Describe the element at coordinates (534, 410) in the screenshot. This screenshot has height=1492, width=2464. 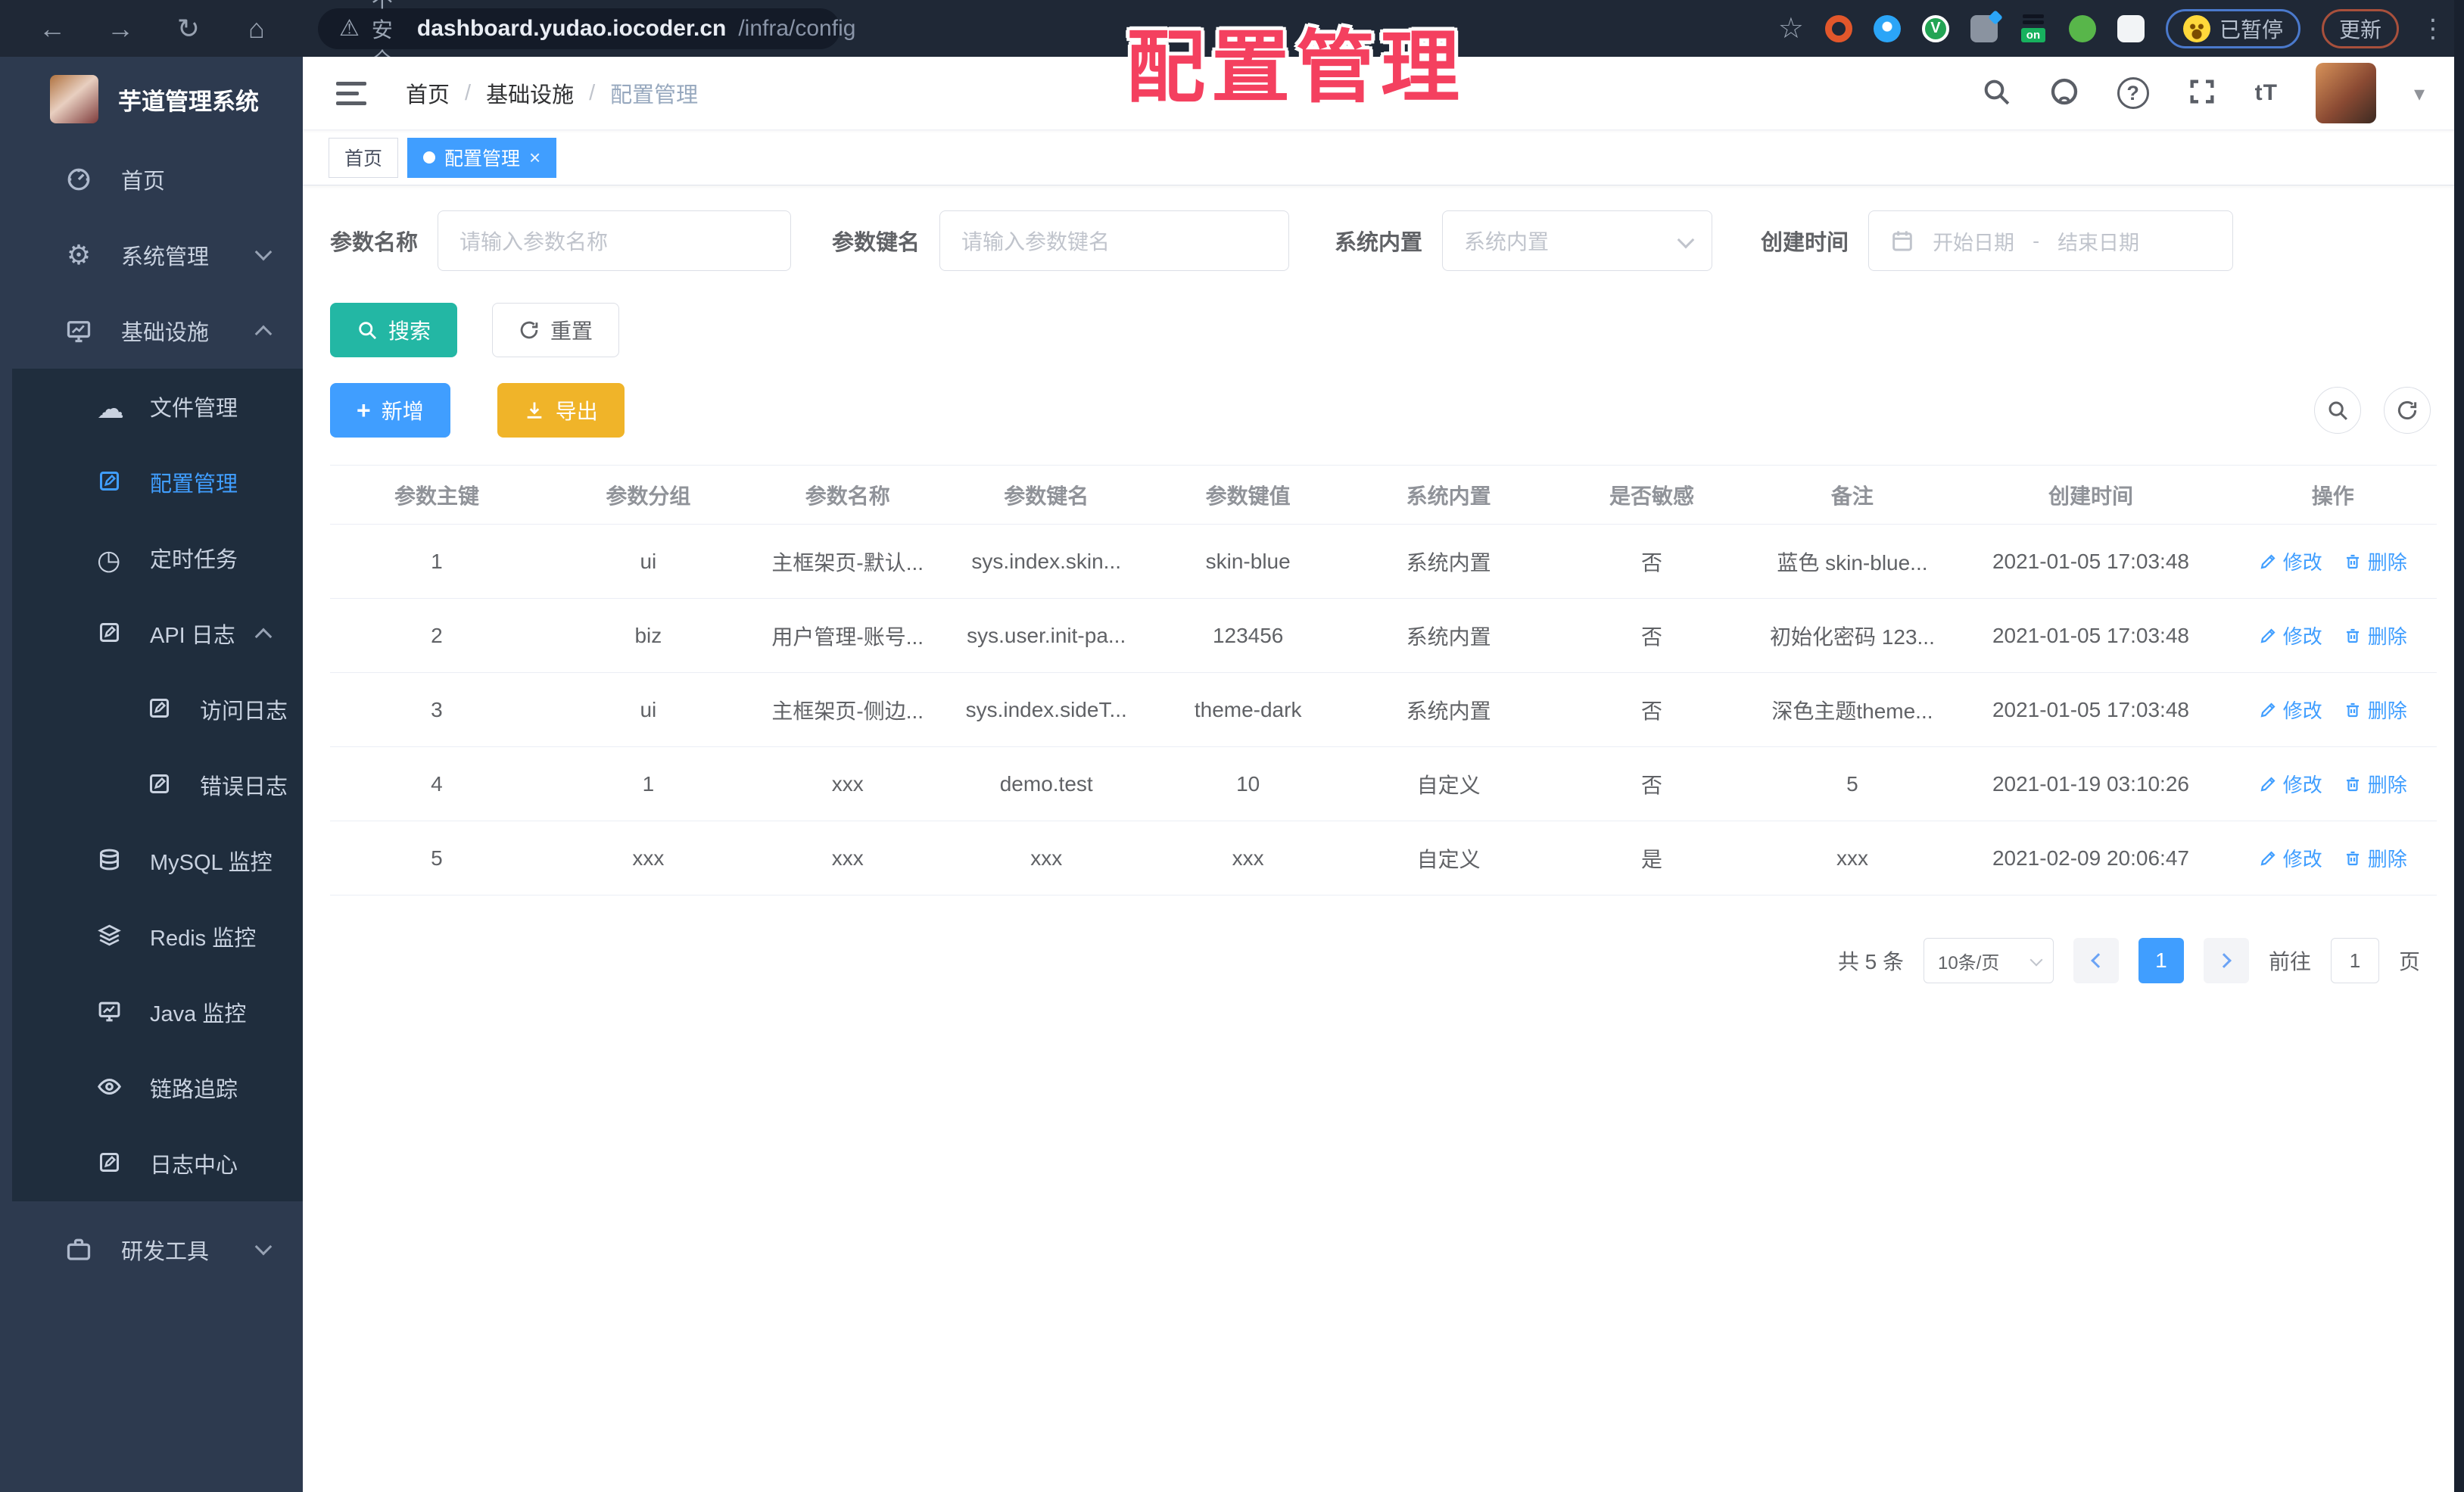
I see `download-icon` at that location.